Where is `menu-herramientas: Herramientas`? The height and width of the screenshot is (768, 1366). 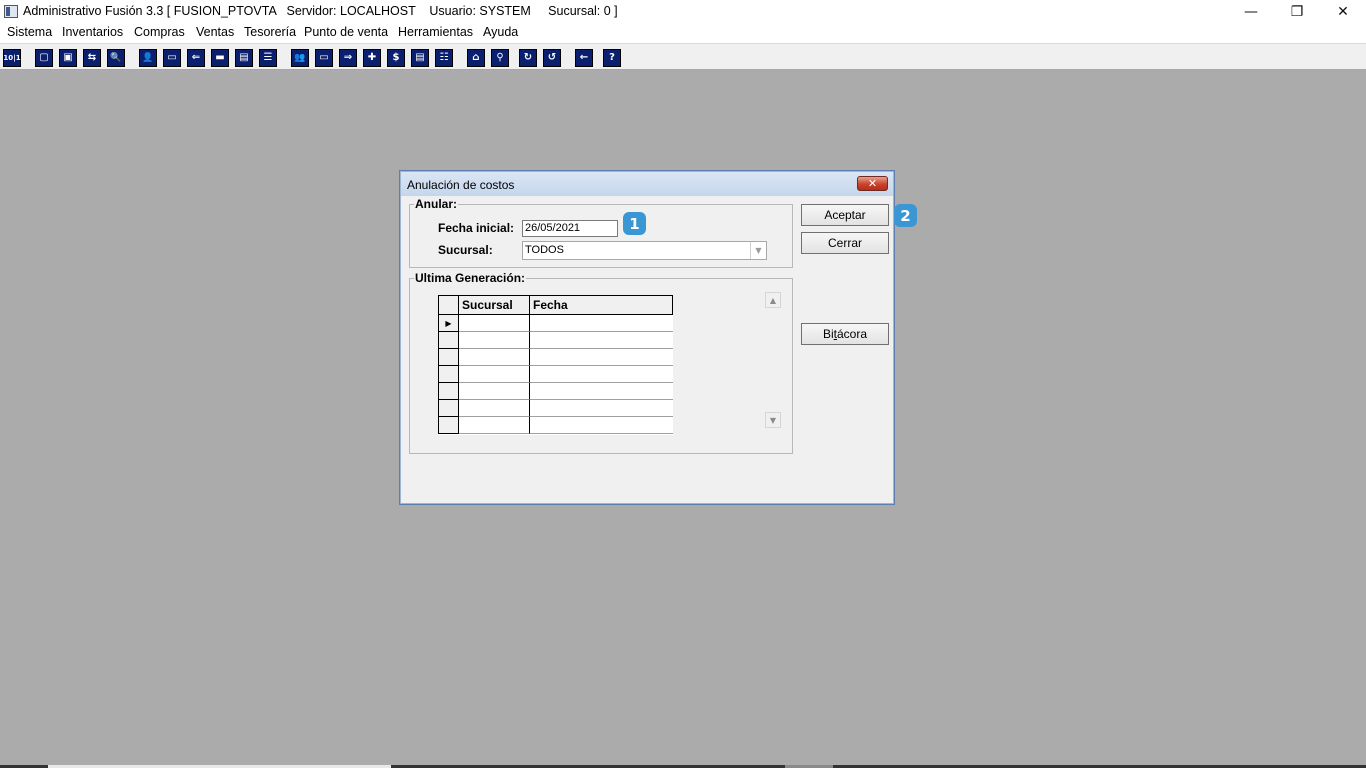
menu-herramientas: Herramientas is located at coordinates (435, 32).